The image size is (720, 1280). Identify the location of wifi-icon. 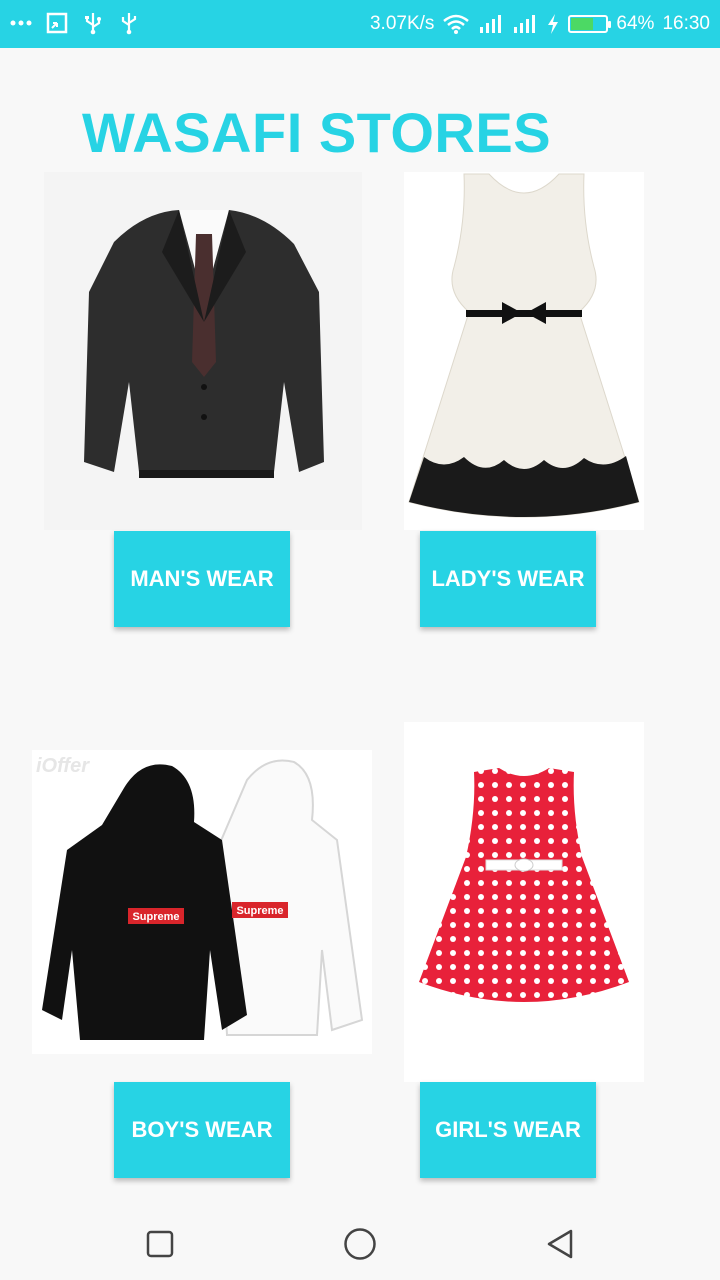
(456, 24).